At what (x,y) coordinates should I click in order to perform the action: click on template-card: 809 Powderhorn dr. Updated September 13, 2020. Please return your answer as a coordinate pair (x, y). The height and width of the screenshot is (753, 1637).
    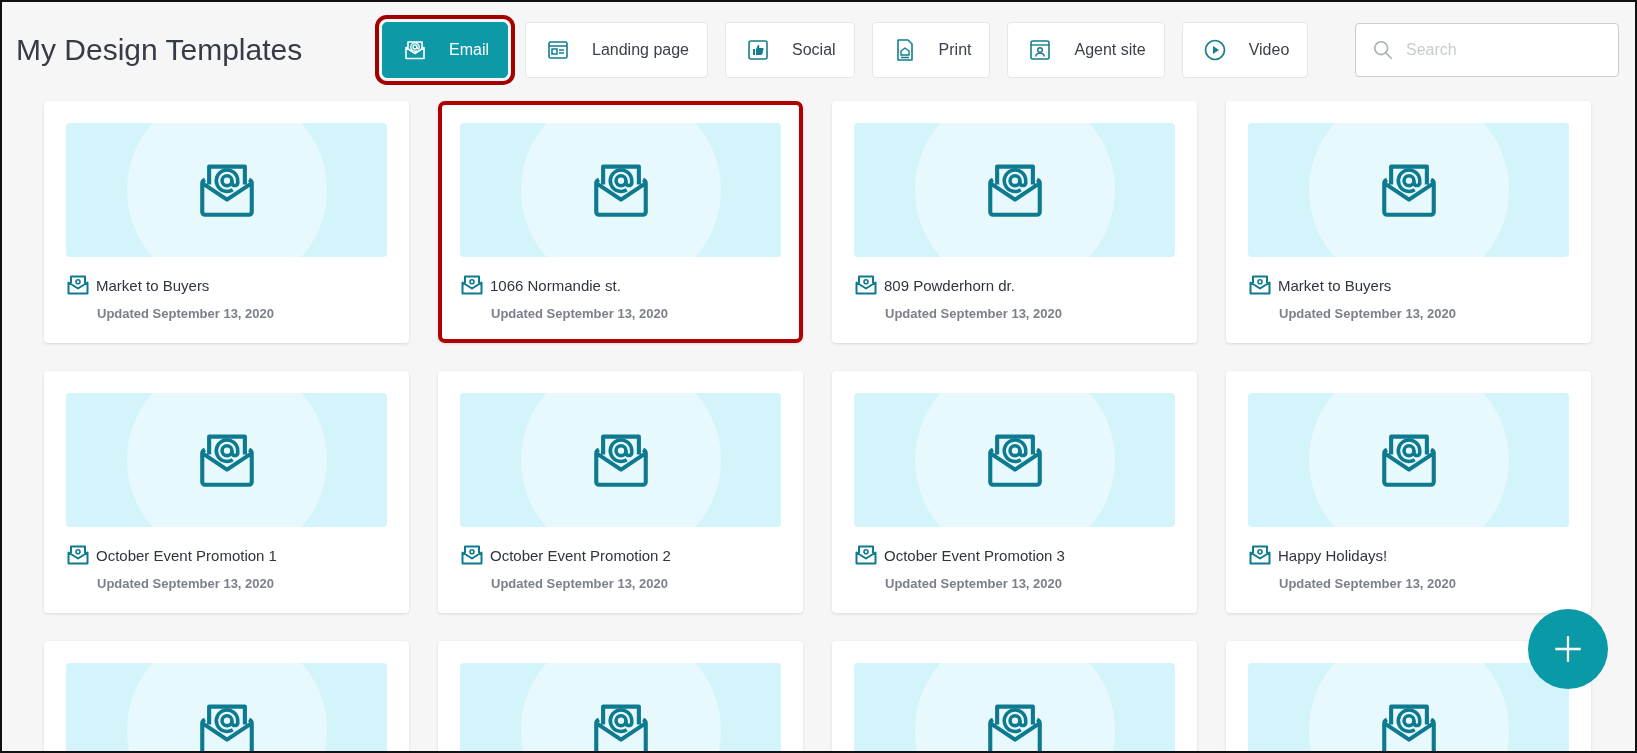
    Looking at the image, I should click on (1014, 222).